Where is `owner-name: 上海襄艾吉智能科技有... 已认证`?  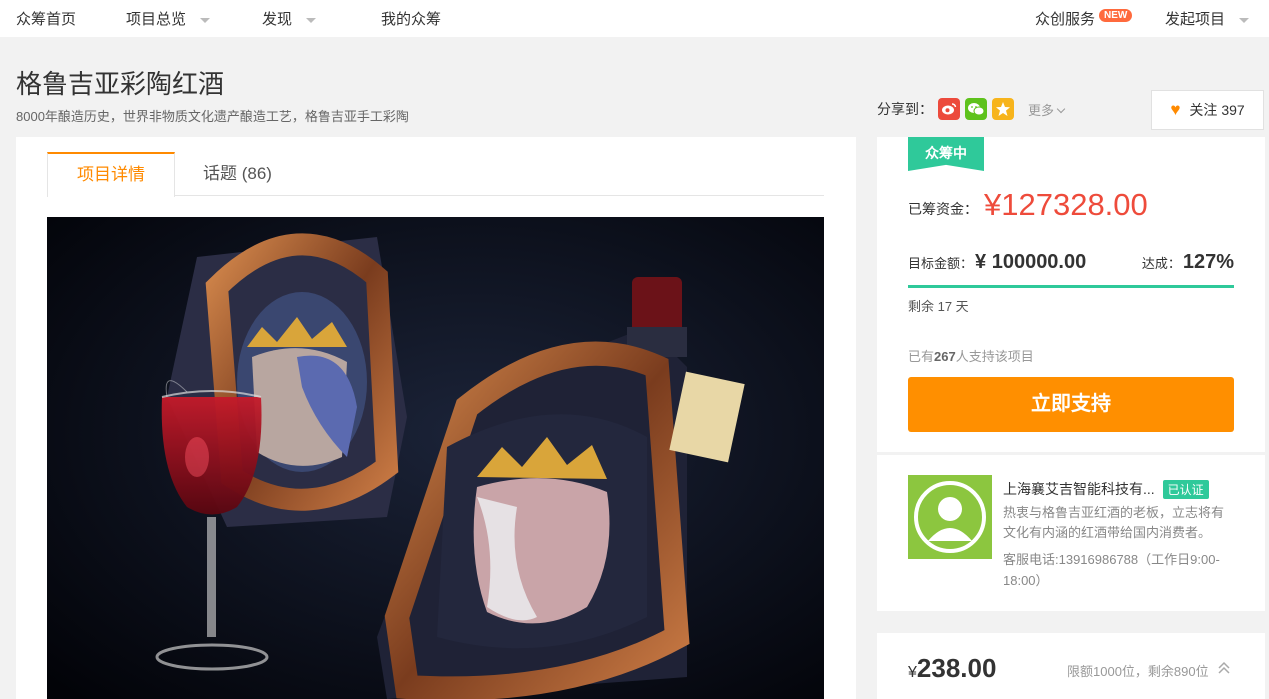 owner-name: 上海襄艾吉智能科技有... 已认证 is located at coordinates (1106, 489).